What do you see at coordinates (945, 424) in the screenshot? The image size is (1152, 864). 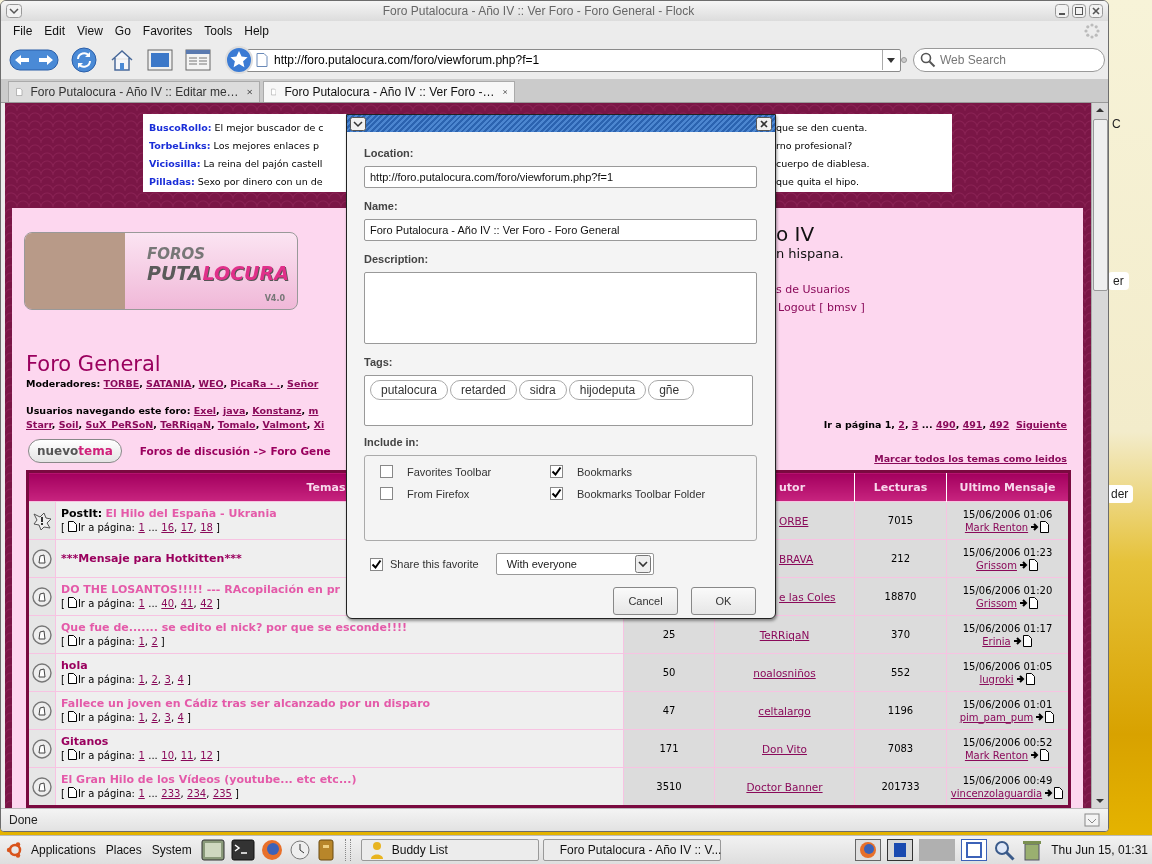 I see `page-link: 490` at bounding box center [945, 424].